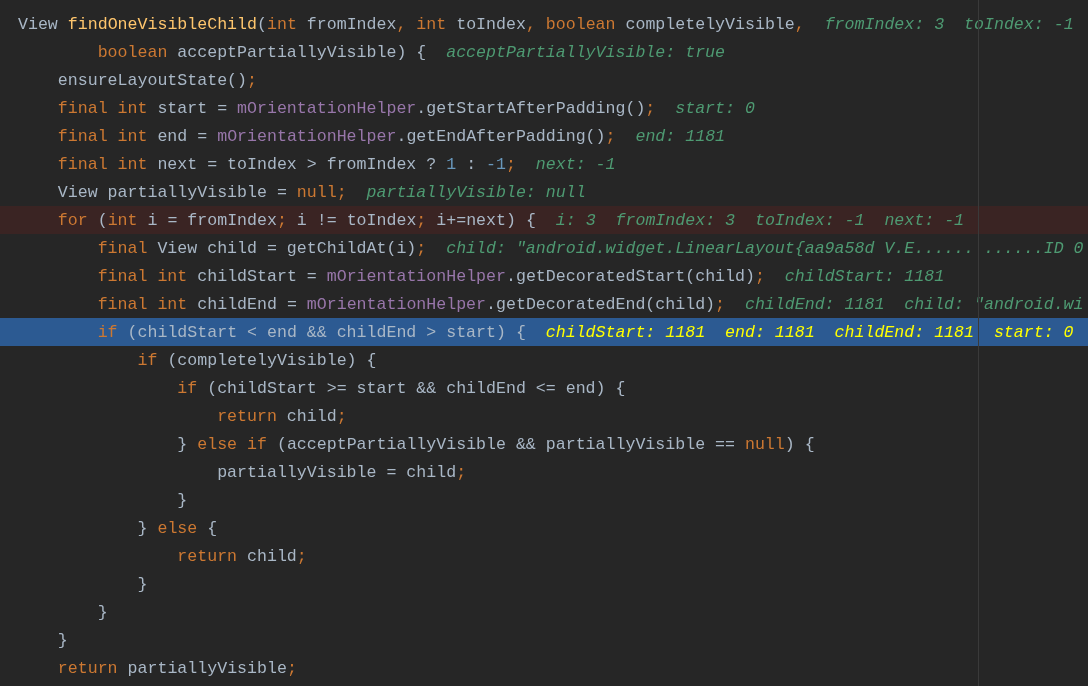 This screenshot has height=686, width=1088. I want to click on inline-value: fromIndex: 3 toIndex: -1, so click(949, 24).